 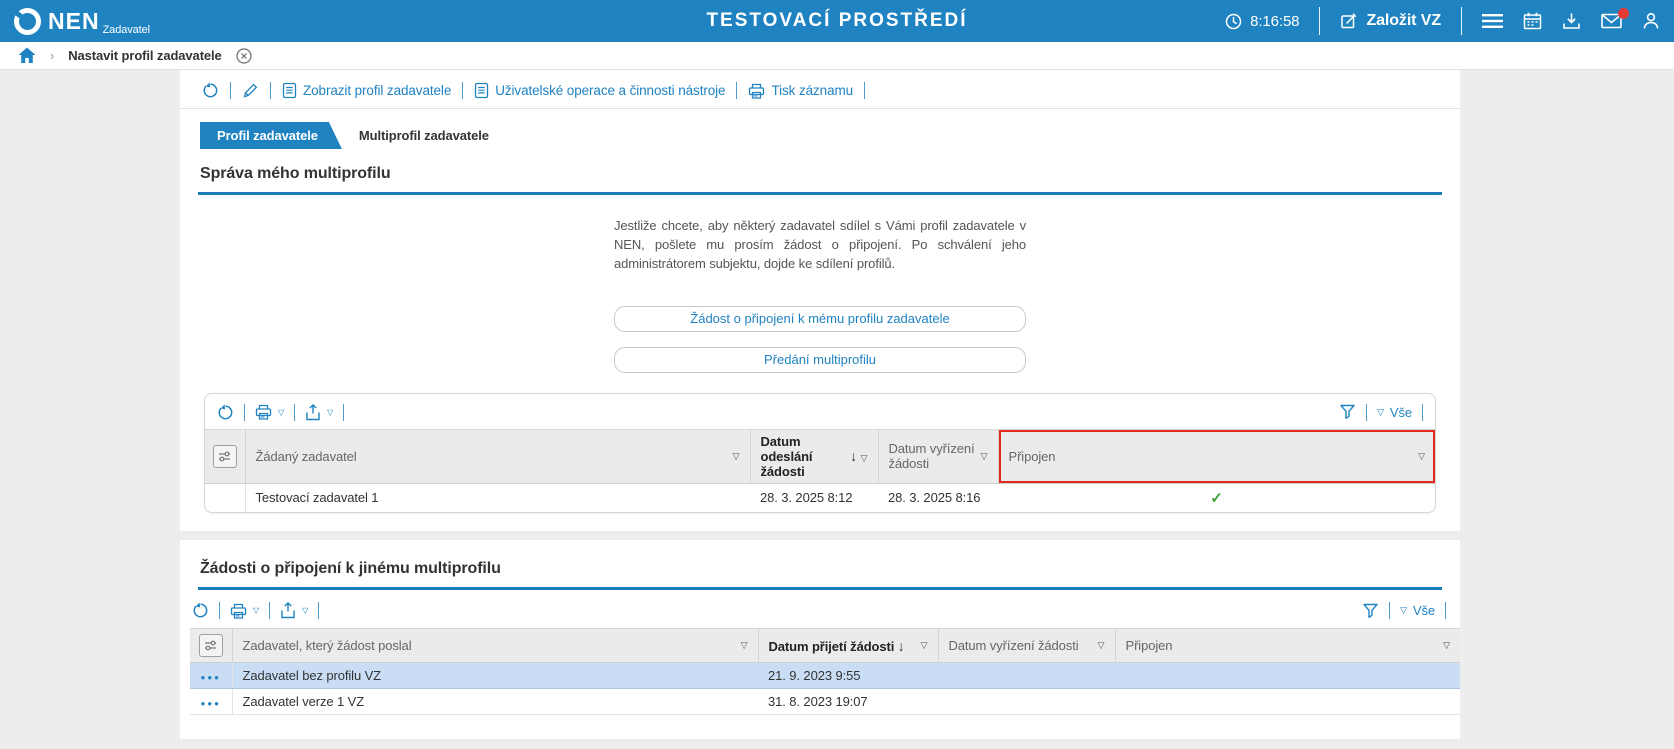 What do you see at coordinates (1651, 21) in the screenshot?
I see `user-icon` at bounding box center [1651, 21].